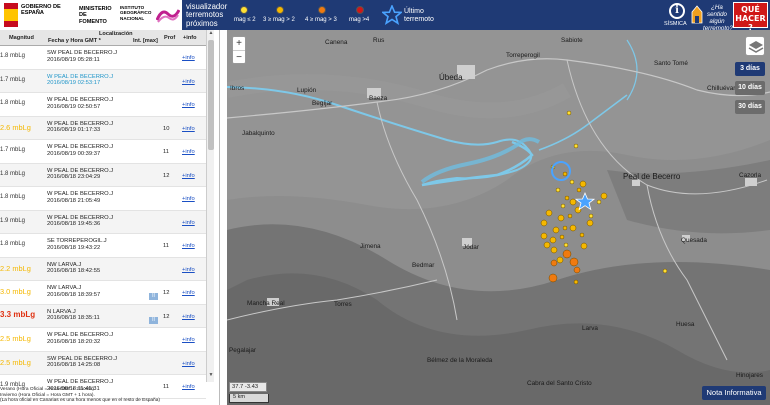 This screenshot has width=770, height=405. Describe the element at coordinates (82, 363) in the screenshot. I see `location-cell: SW PEAL DE BECERRO.J 2016/08/18 14:25:08` at that location.